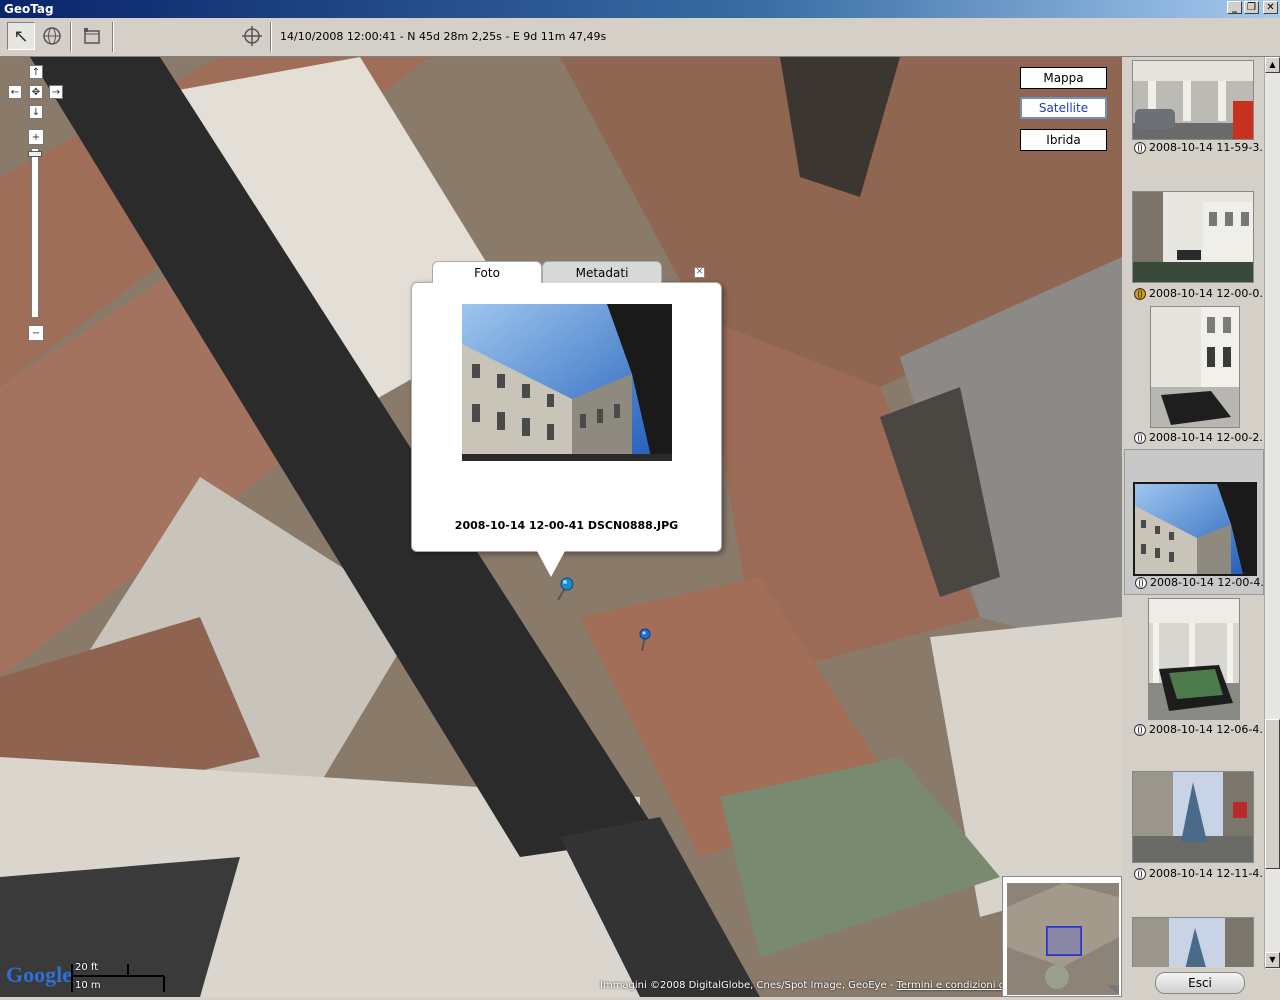  I want to click on exit-button: Esci, so click(1200, 983).